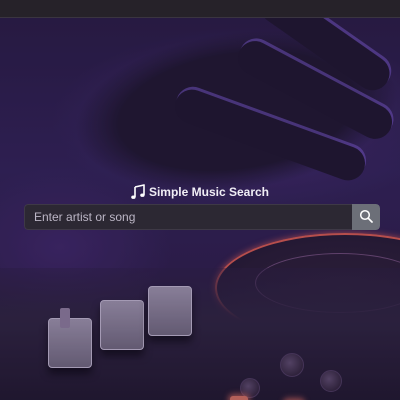 The width and height of the screenshot is (400, 400). Describe the element at coordinates (138, 192) in the screenshot. I see `music-note-icon` at that location.